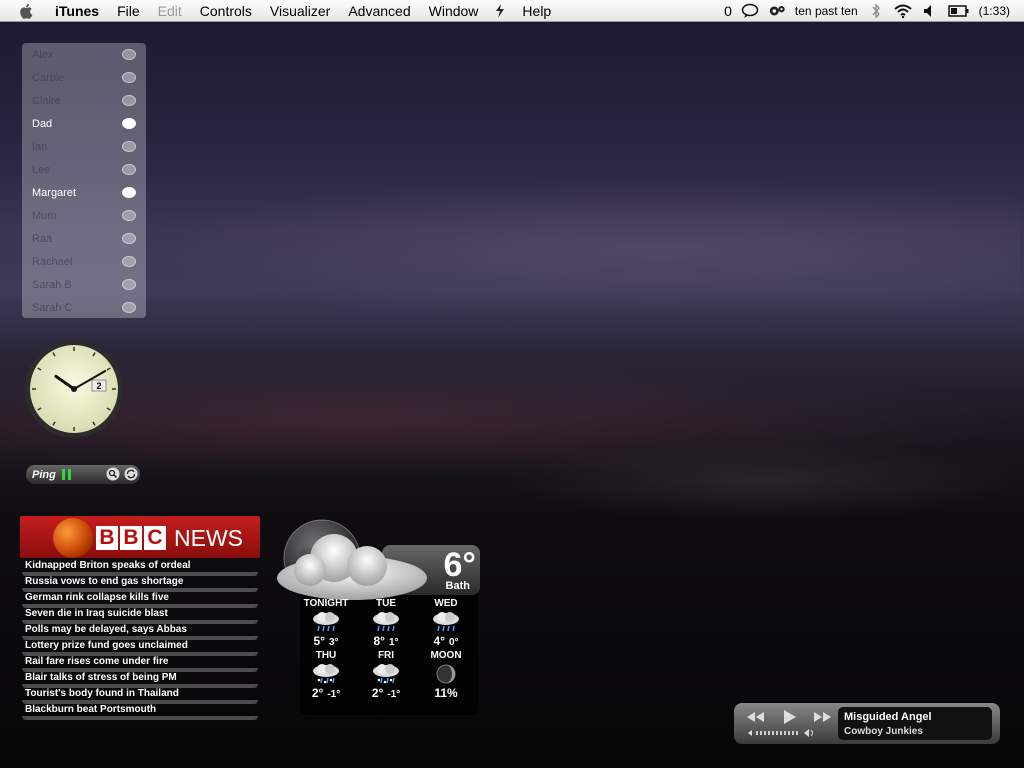 This screenshot has width=1024, height=768. Describe the element at coordinates (958, 11) in the screenshot. I see `battery-icon` at that location.